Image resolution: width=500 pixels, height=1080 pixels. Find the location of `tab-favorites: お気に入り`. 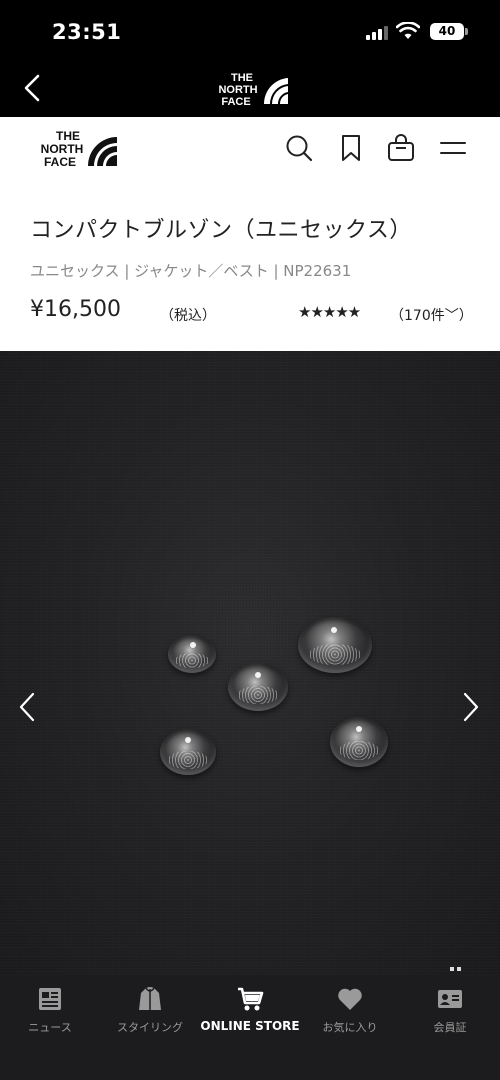

tab-favorites: お気に入り is located at coordinates (350, 1015).